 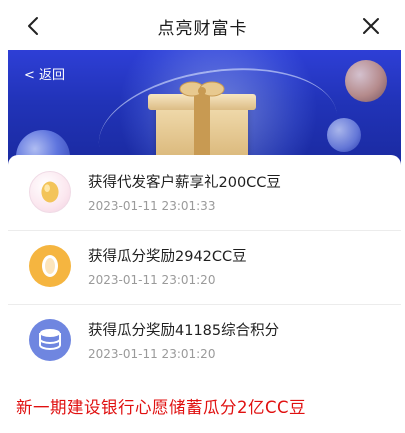 I want to click on points-stack-icon, so click(x=50, y=340).